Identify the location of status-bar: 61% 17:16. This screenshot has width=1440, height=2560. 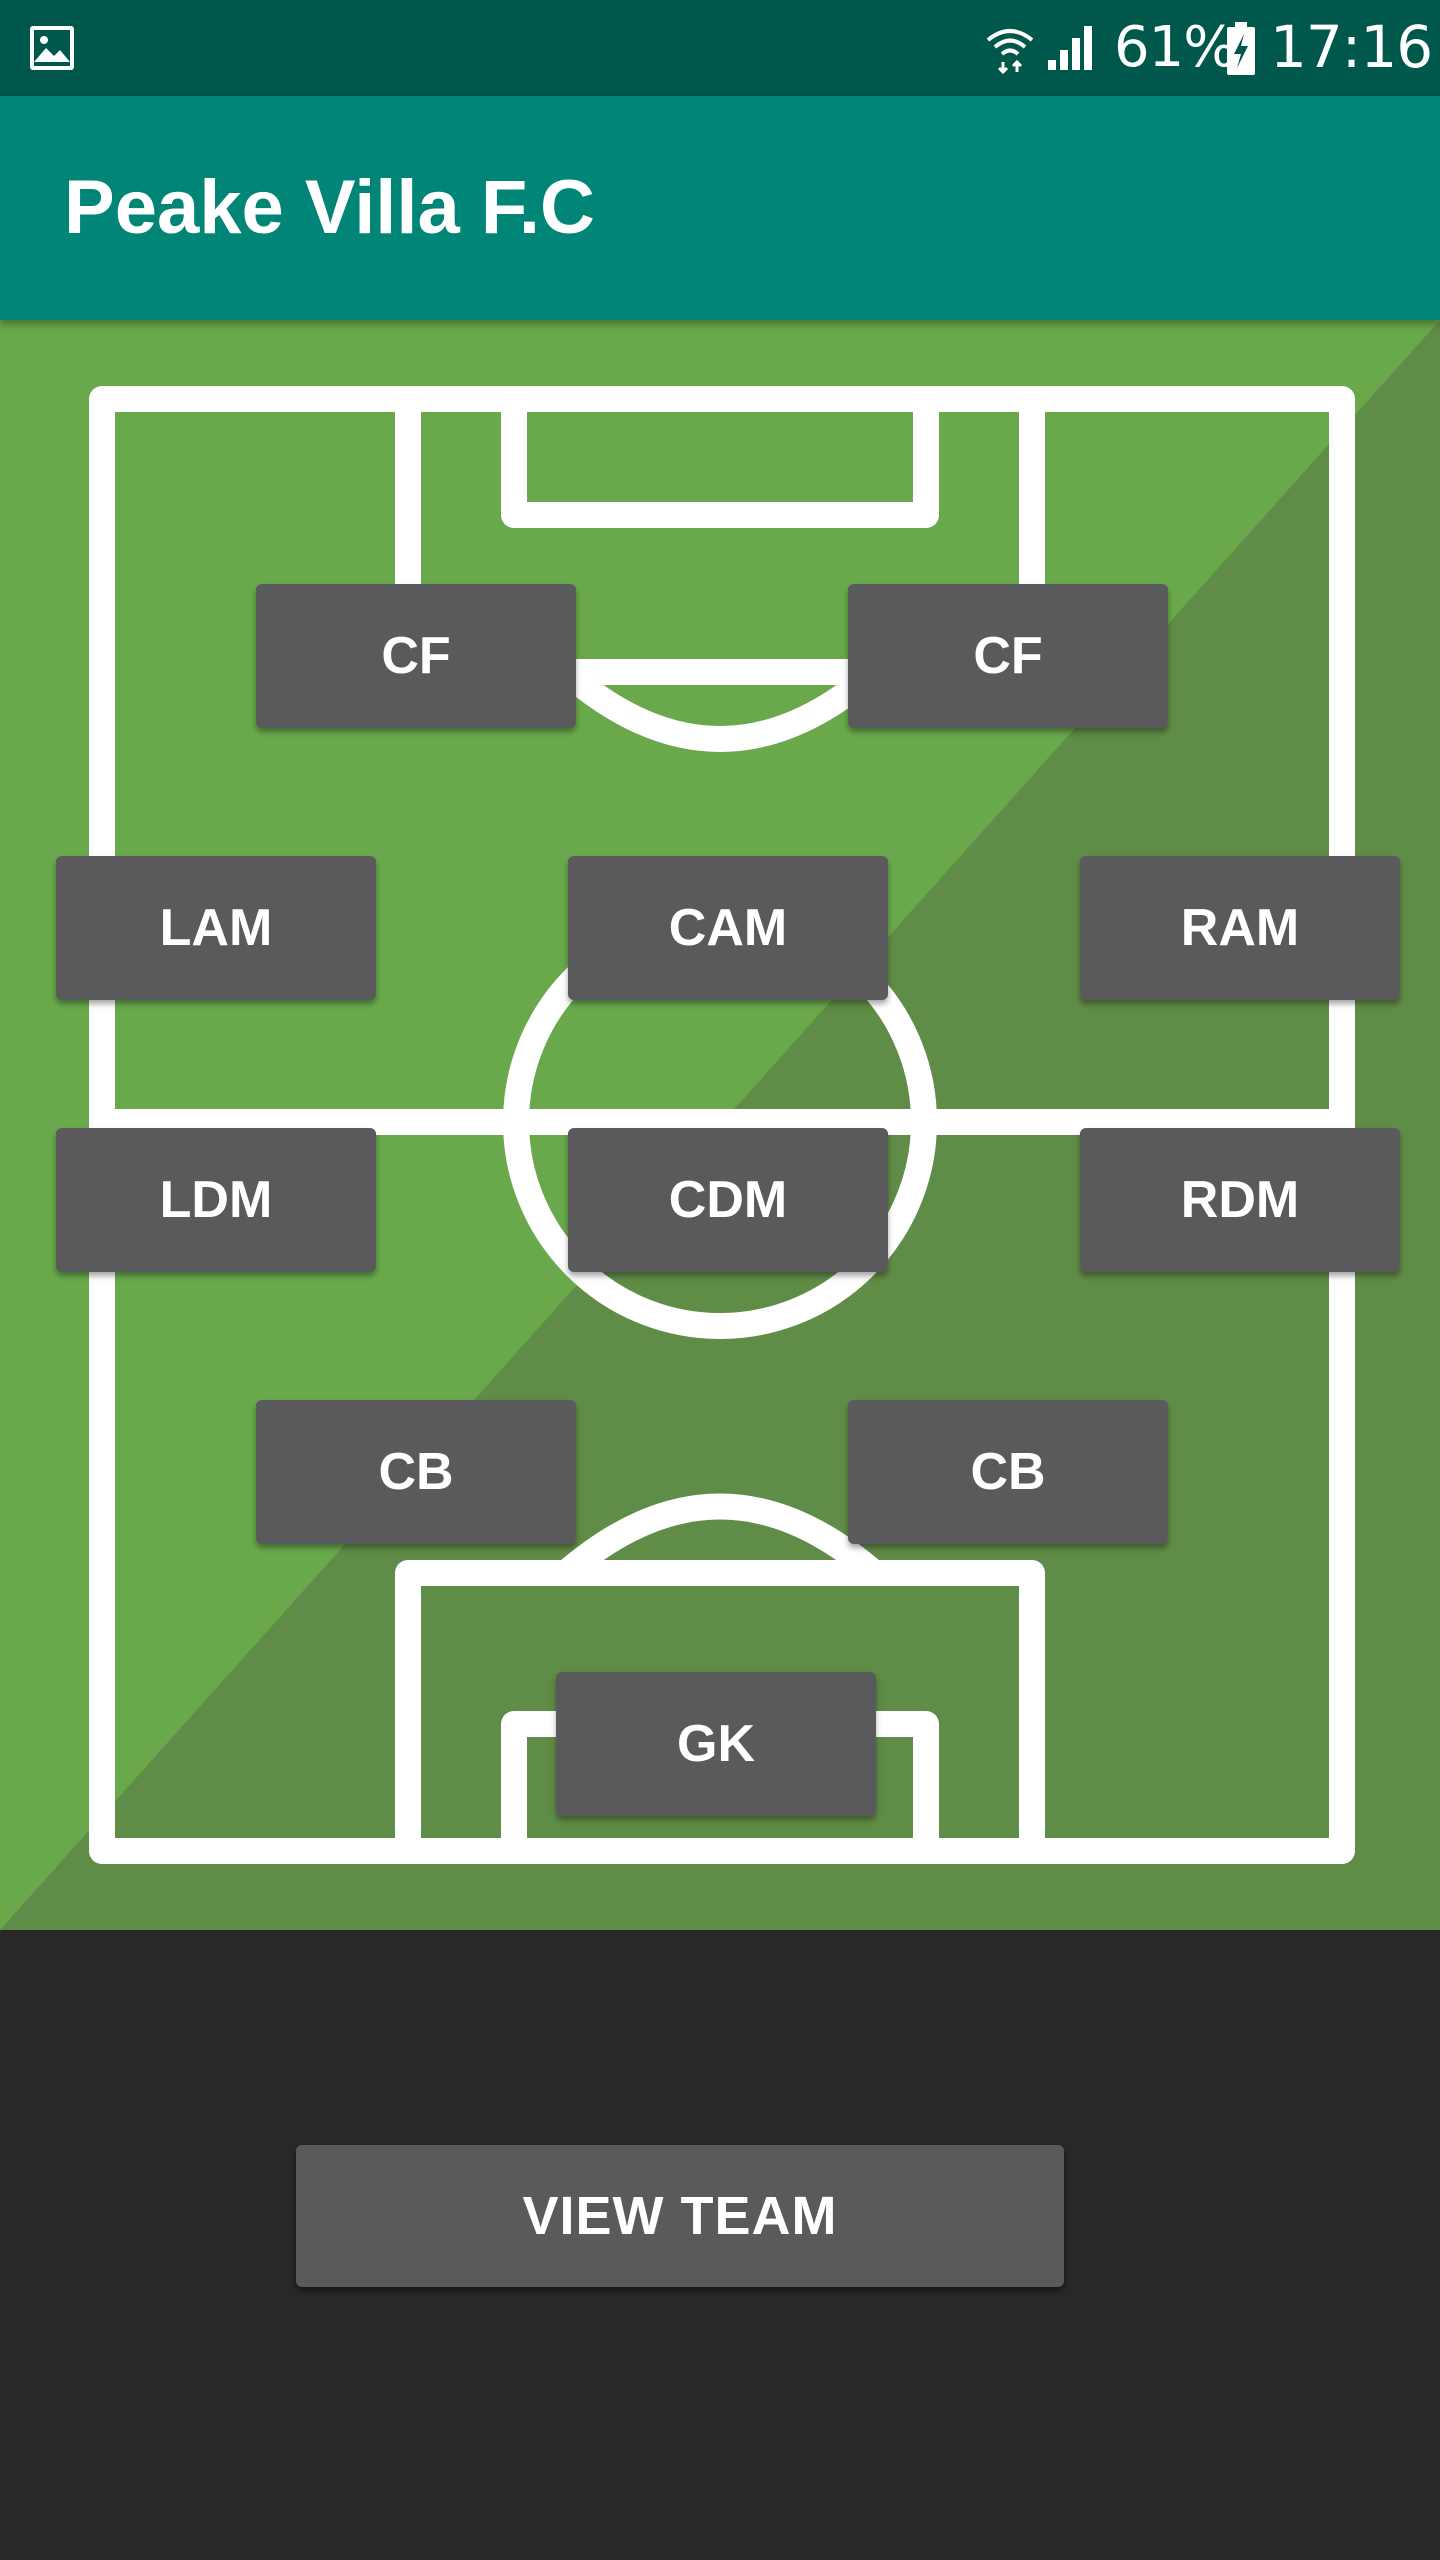
(720, 48).